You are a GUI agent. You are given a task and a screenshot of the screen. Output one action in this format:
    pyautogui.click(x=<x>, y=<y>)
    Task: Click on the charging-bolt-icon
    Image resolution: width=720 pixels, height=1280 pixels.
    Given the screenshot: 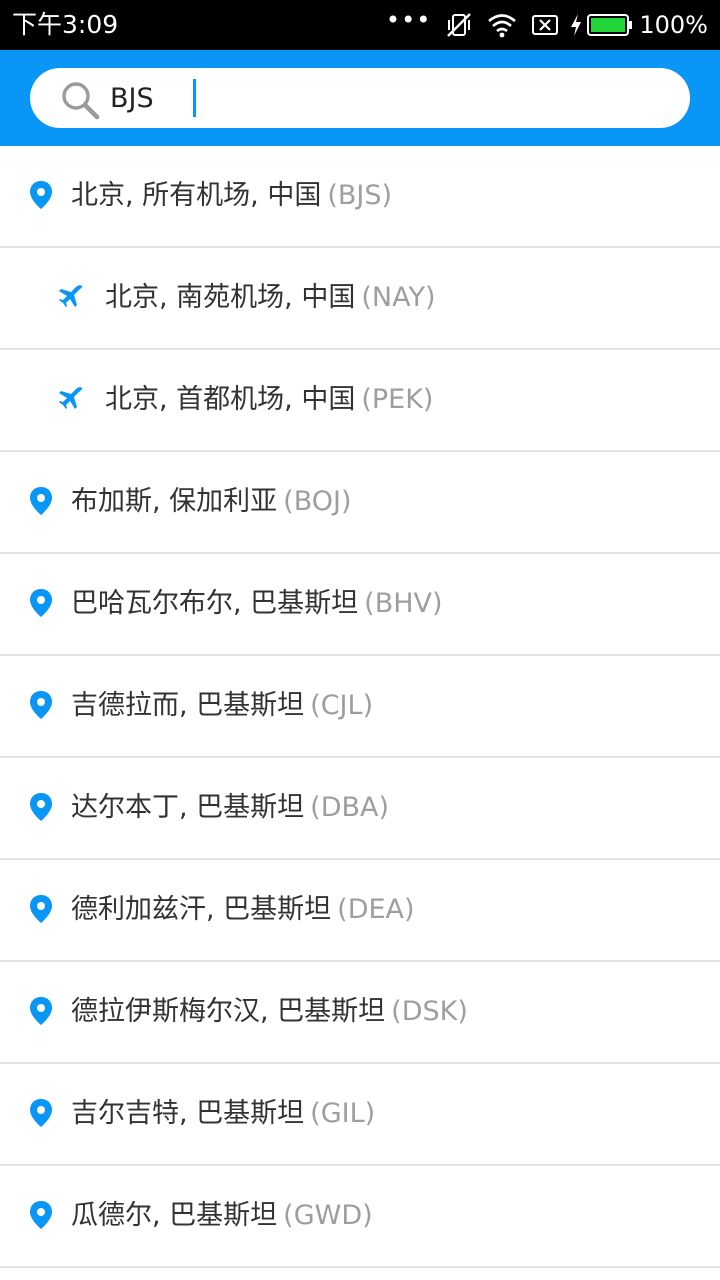 What is the action you would take?
    pyautogui.click(x=576, y=25)
    